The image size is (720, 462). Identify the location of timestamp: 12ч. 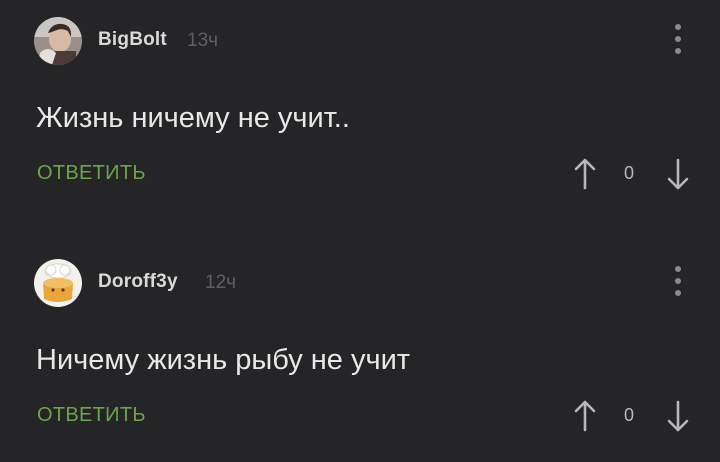
(221, 282).